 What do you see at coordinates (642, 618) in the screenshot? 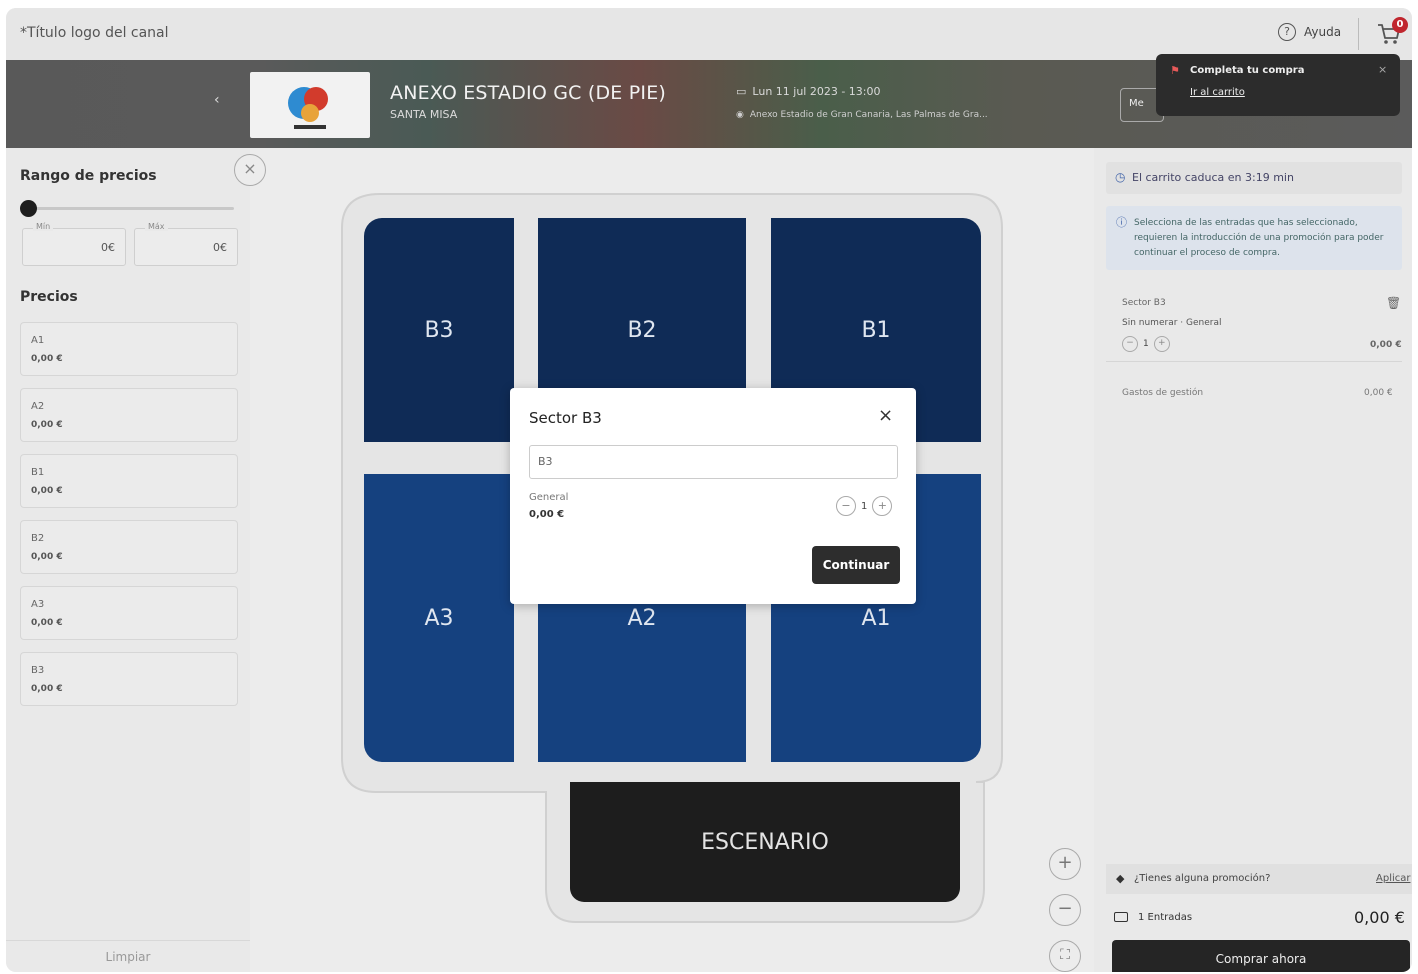
I see `sector-label: A2` at bounding box center [642, 618].